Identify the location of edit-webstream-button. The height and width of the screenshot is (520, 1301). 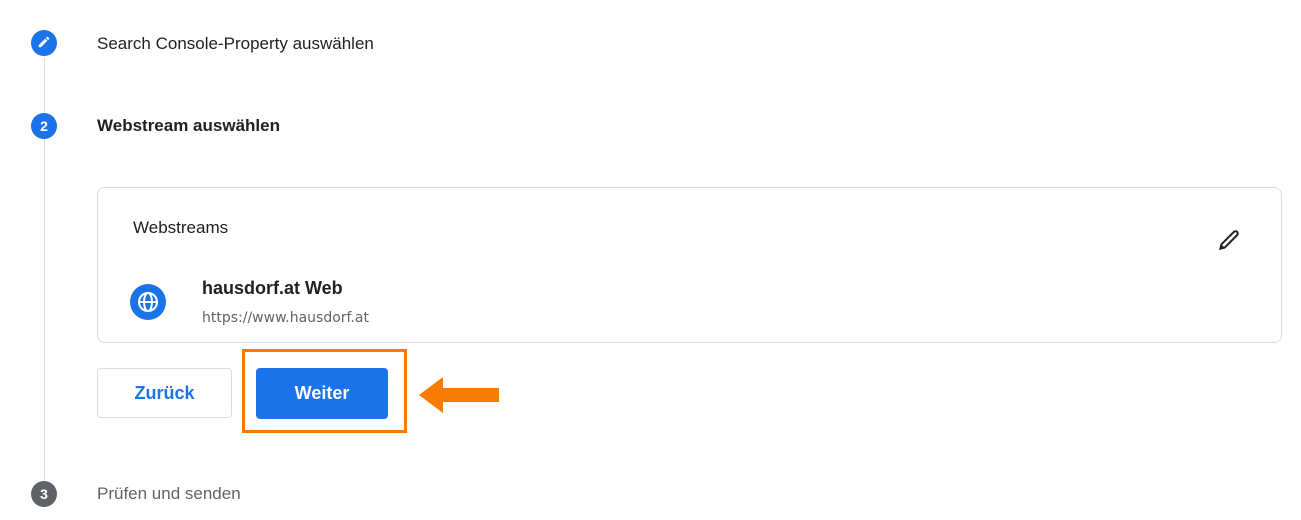
(1229, 242).